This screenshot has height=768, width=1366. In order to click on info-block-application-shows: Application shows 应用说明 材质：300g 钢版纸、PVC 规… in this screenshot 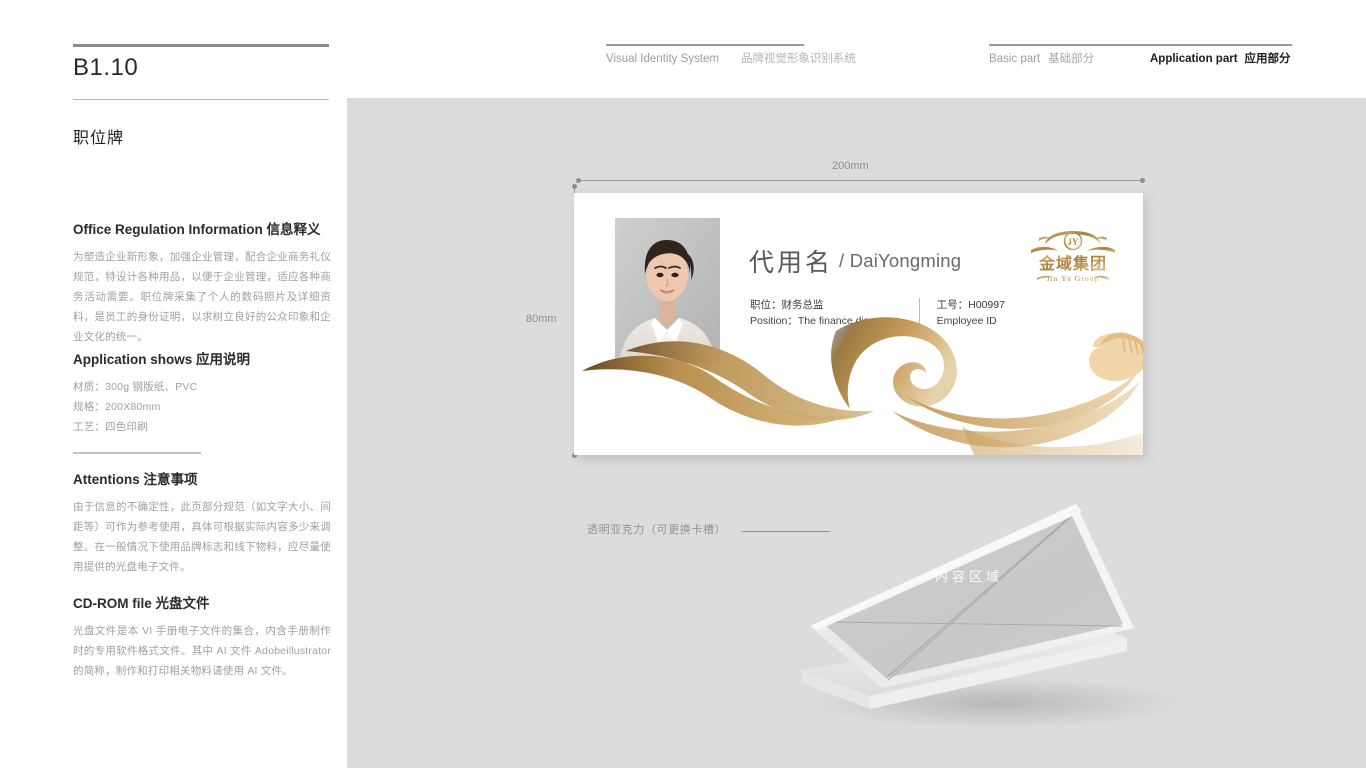, I will do `click(202, 392)`.